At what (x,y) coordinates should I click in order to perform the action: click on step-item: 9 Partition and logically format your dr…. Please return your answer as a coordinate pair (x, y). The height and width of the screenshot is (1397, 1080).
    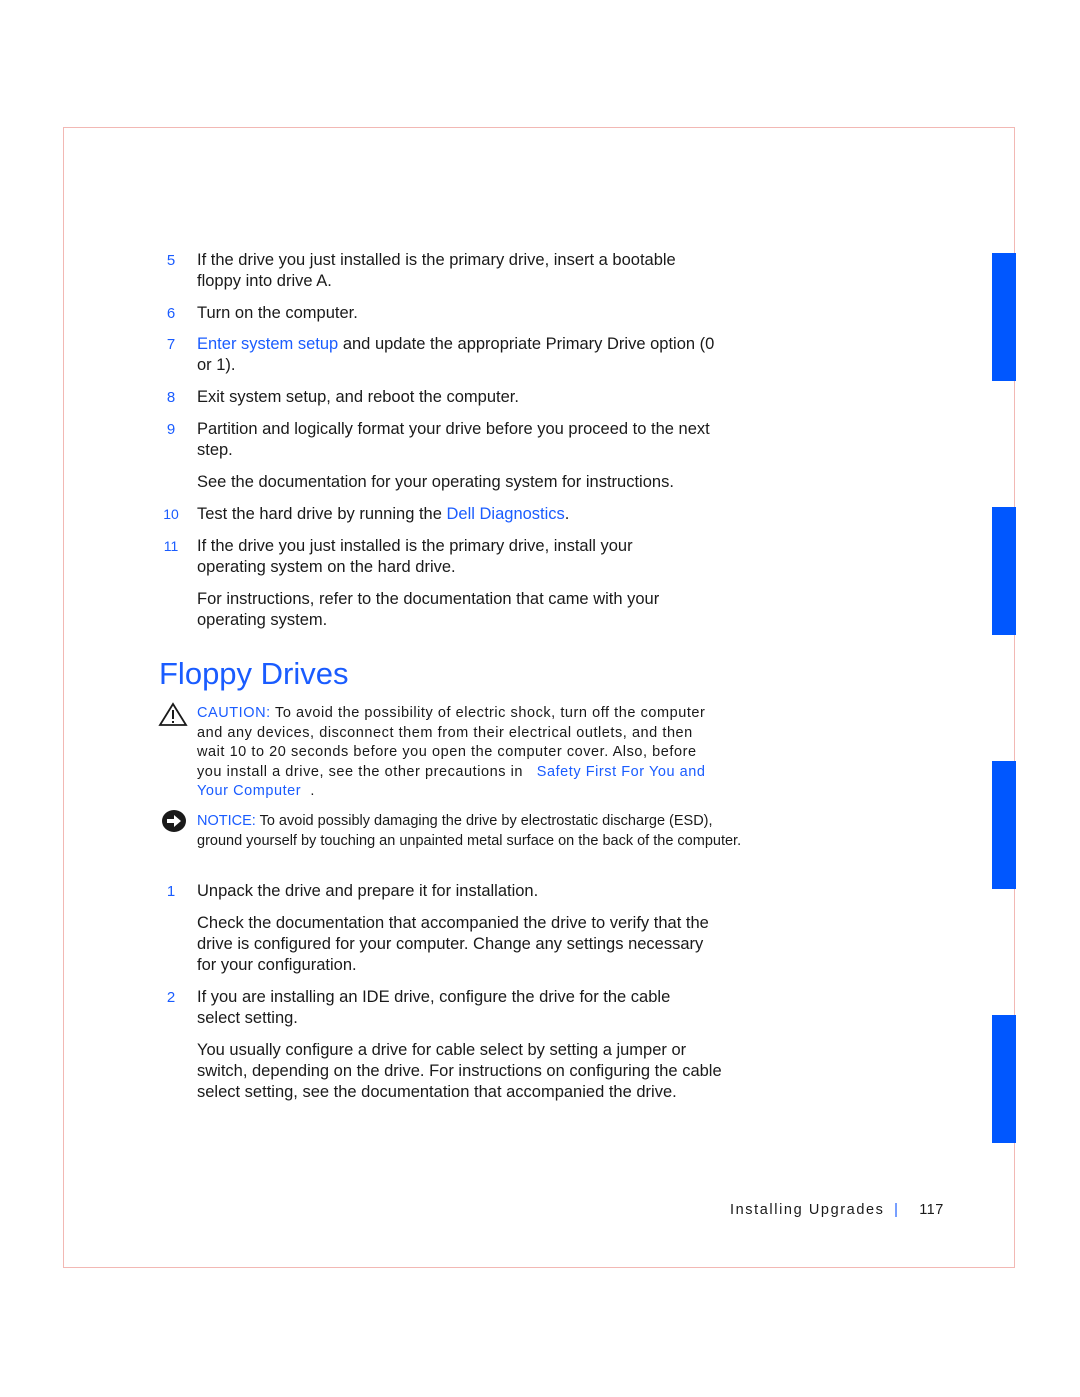
    Looking at the image, I should click on (455, 440).